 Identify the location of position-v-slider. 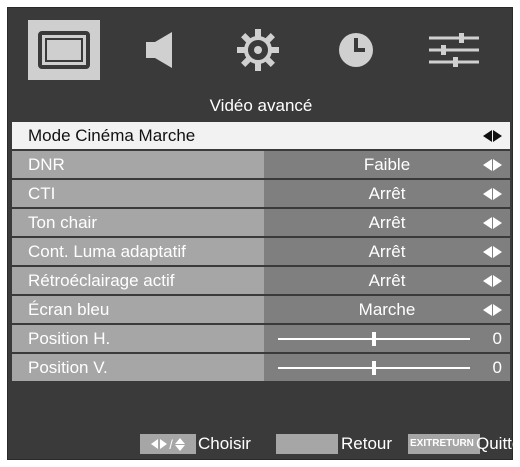
(374, 367).